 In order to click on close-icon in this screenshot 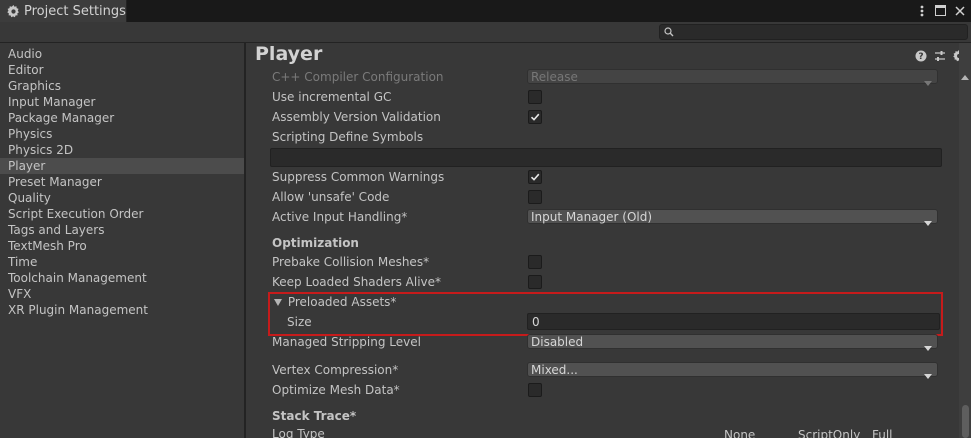, I will do `click(959, 10)`.